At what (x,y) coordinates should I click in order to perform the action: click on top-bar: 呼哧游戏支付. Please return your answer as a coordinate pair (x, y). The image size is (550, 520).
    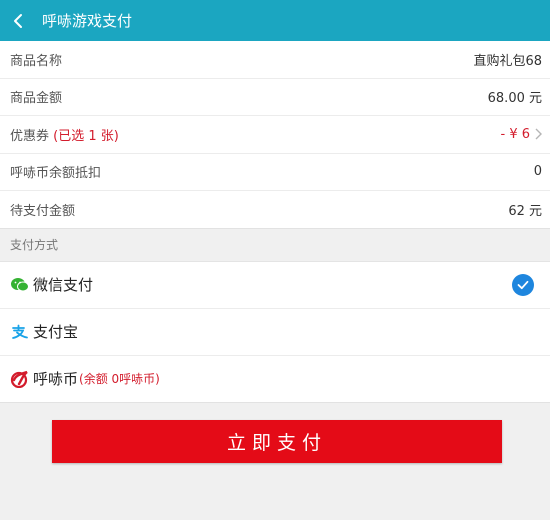
    Looking at the image, I should click on (275, 20).